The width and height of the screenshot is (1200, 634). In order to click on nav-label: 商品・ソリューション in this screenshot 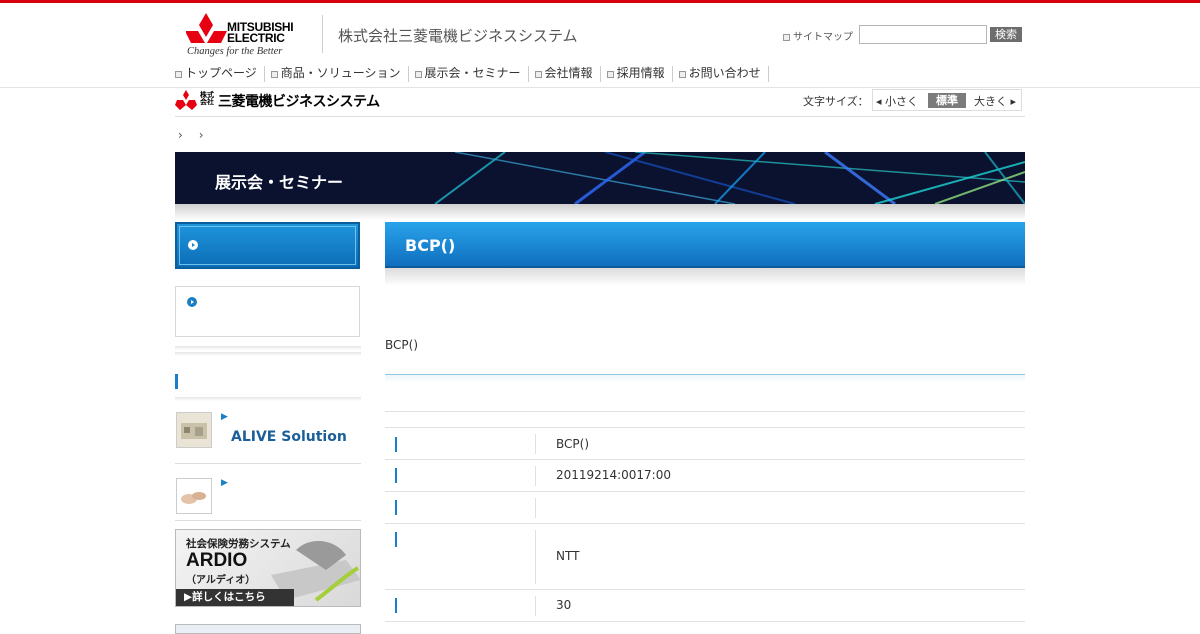, I will do `click(340, 73)`.